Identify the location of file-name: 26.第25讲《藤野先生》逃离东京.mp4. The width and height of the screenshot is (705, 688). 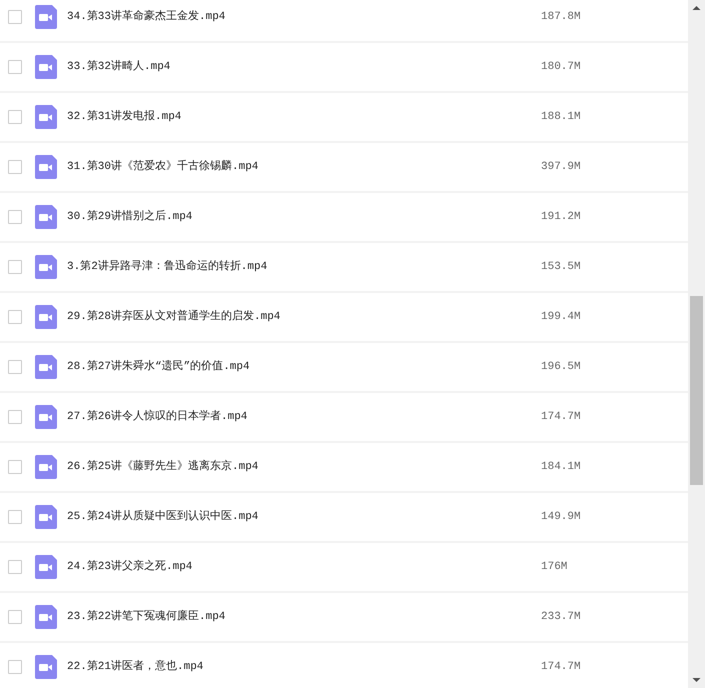
(304, 467).